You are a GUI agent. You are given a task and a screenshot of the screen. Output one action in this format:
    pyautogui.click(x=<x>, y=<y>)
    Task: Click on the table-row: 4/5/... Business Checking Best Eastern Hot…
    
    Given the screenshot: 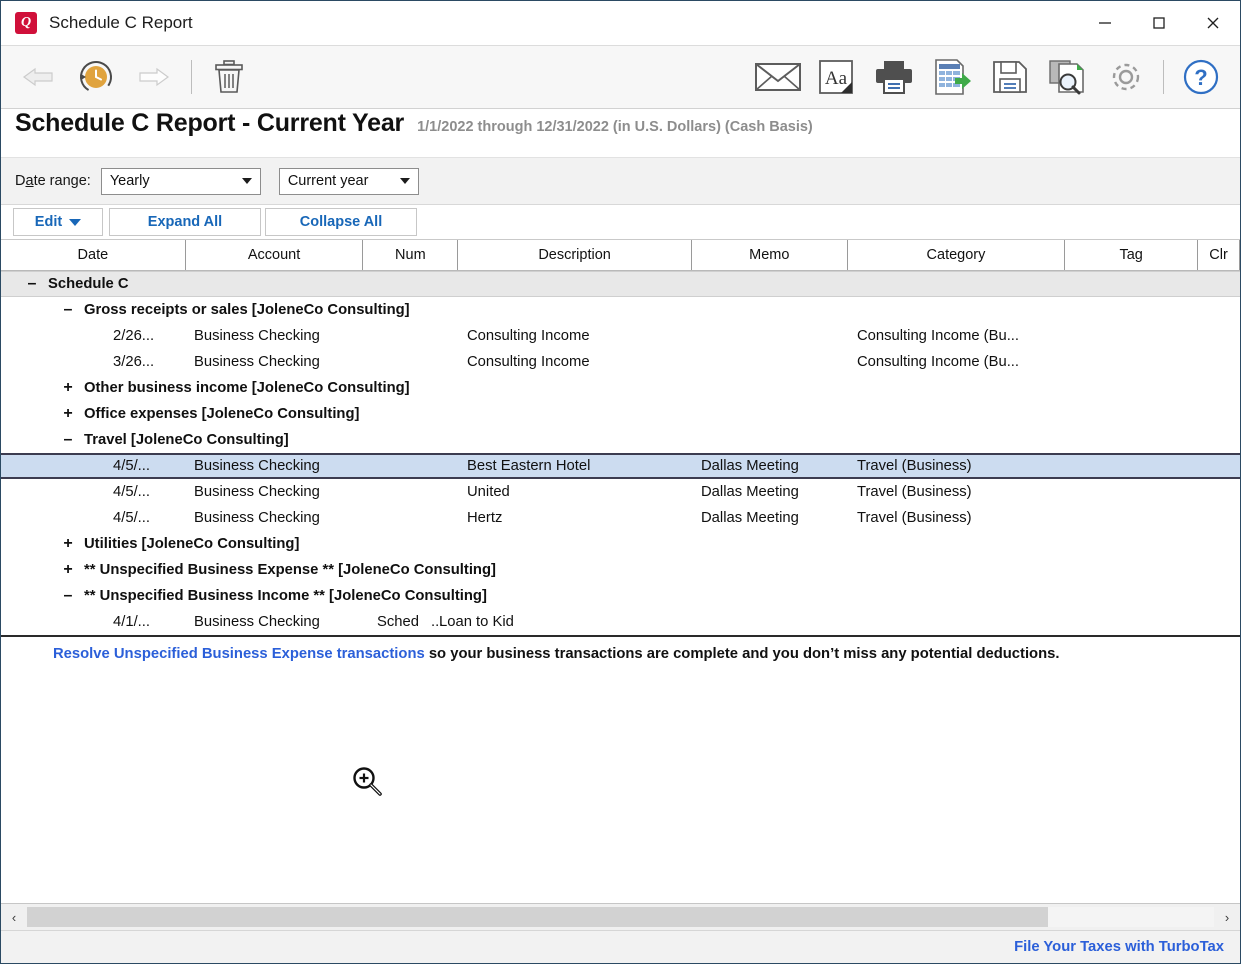 What is the action you would take?
    pyautogui.click(x=620, y=466)
    